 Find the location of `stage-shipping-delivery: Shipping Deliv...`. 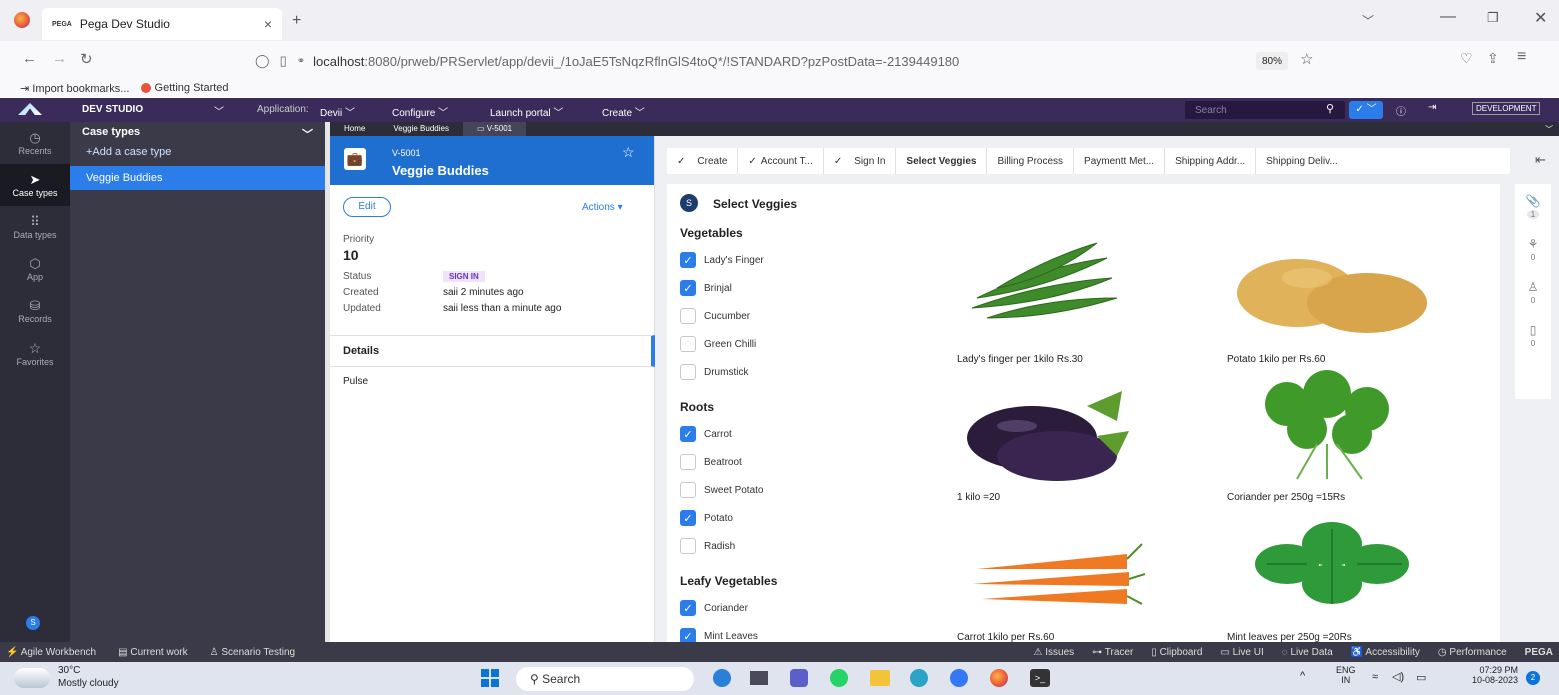

stage-shipping-delivery: Shipping Deliv... is located at coordinates (1302, 161).